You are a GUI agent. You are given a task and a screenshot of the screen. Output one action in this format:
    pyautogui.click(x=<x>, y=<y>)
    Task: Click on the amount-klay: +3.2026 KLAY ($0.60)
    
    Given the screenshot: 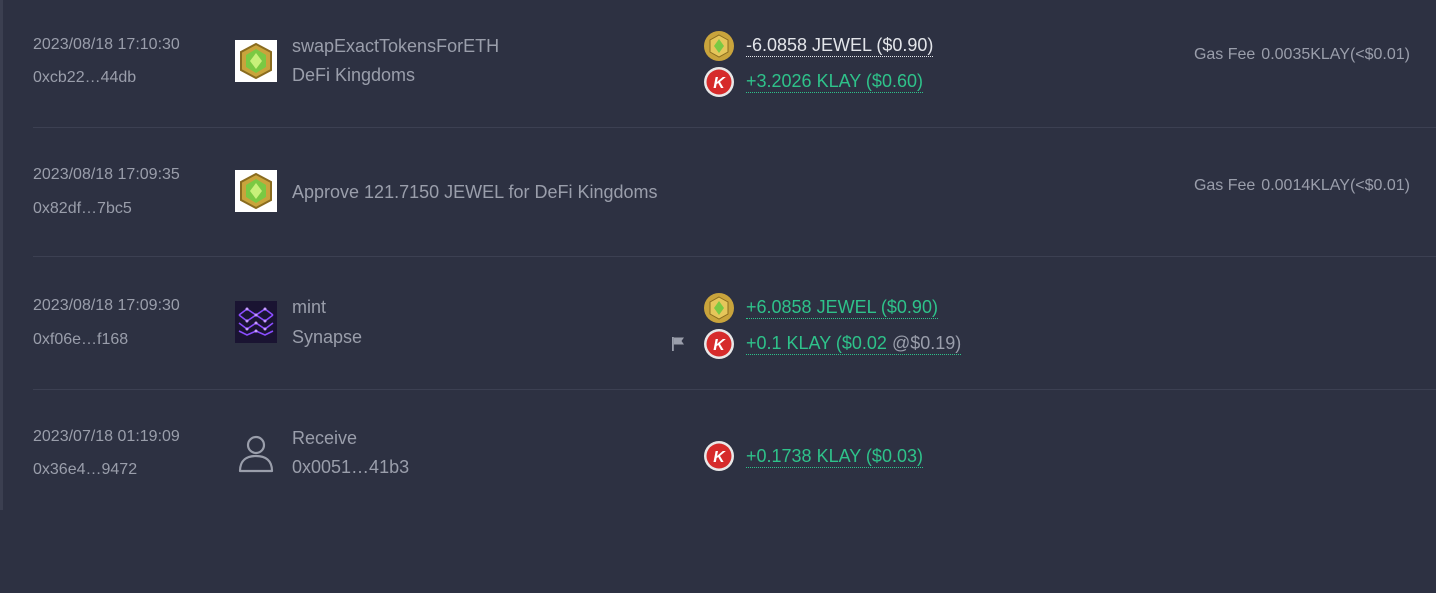 What is the action you would take?
    pyautogui.click(x=834, y=81)
    